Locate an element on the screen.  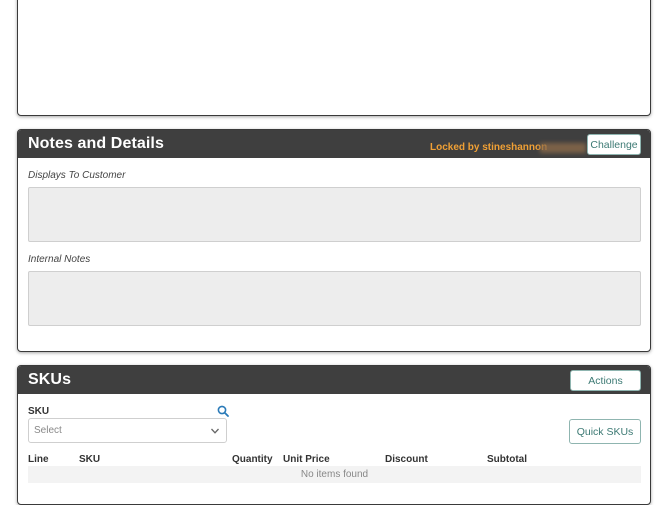
sku-field-label: SKU is located at coordinates (39, 411).